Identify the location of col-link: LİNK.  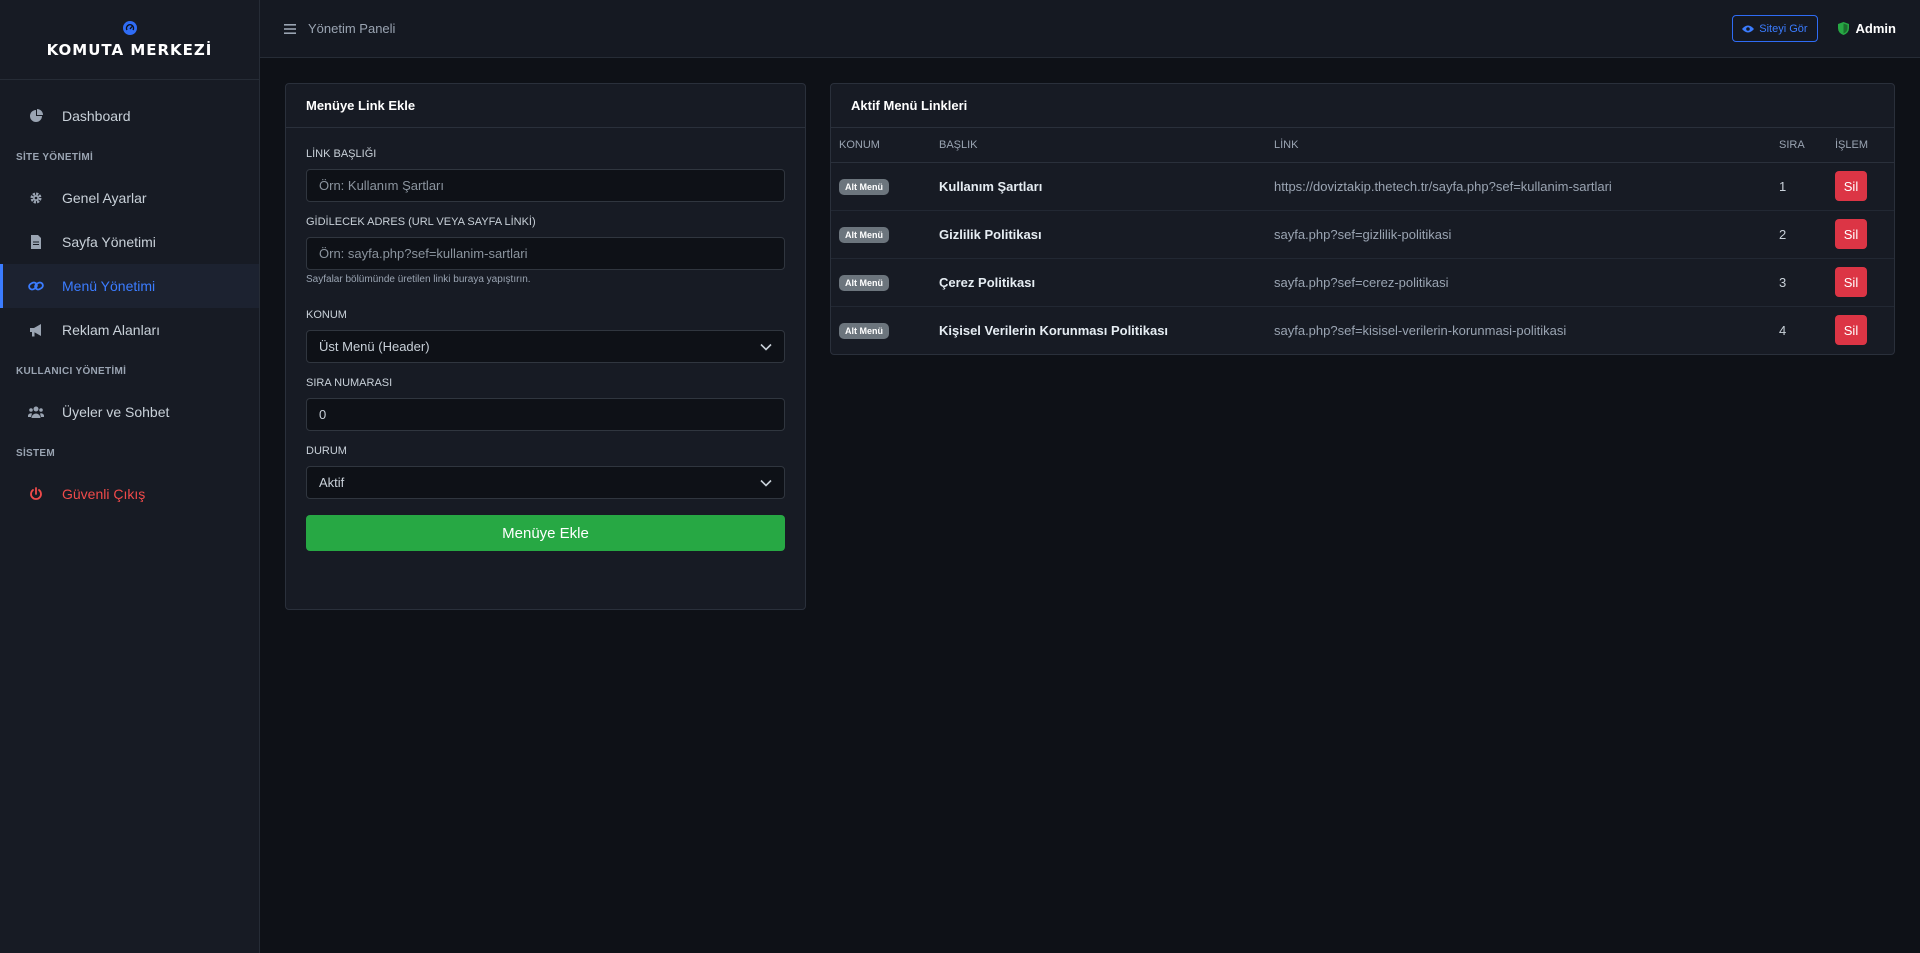
(1518, 145).